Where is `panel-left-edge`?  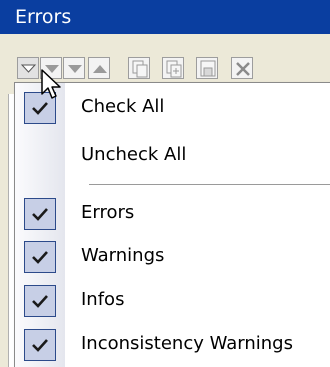
panel-left-edge is located at coordinates (4, 230).